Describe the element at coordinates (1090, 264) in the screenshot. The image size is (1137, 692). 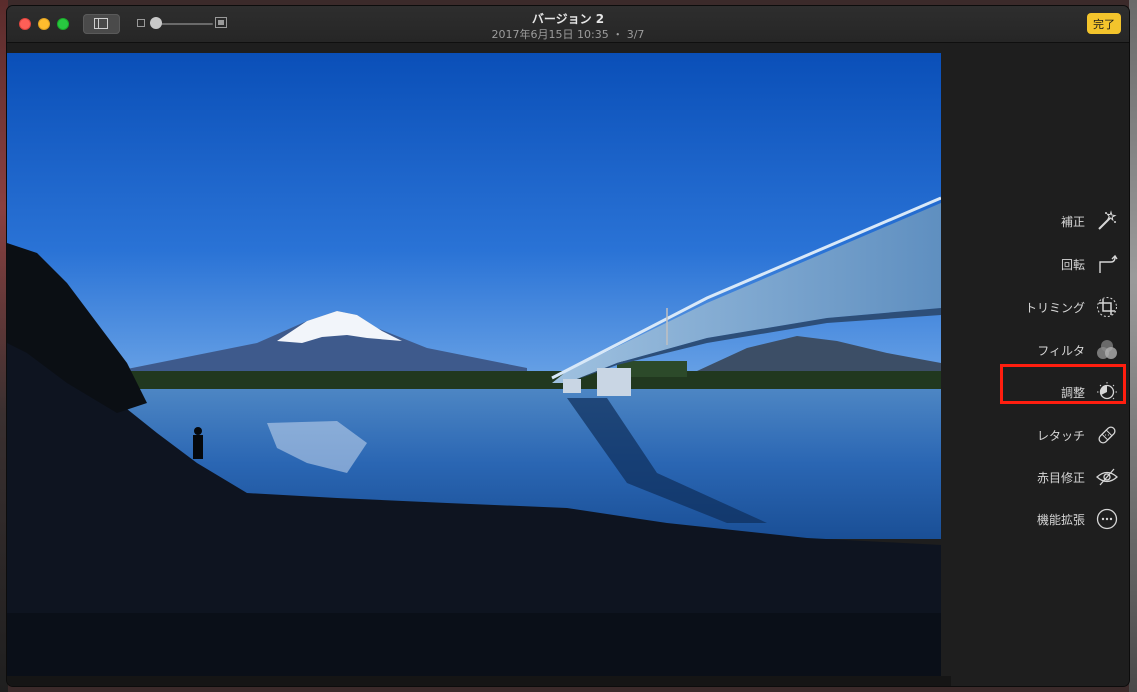
I see `tool-rotate: 回転` at that location.